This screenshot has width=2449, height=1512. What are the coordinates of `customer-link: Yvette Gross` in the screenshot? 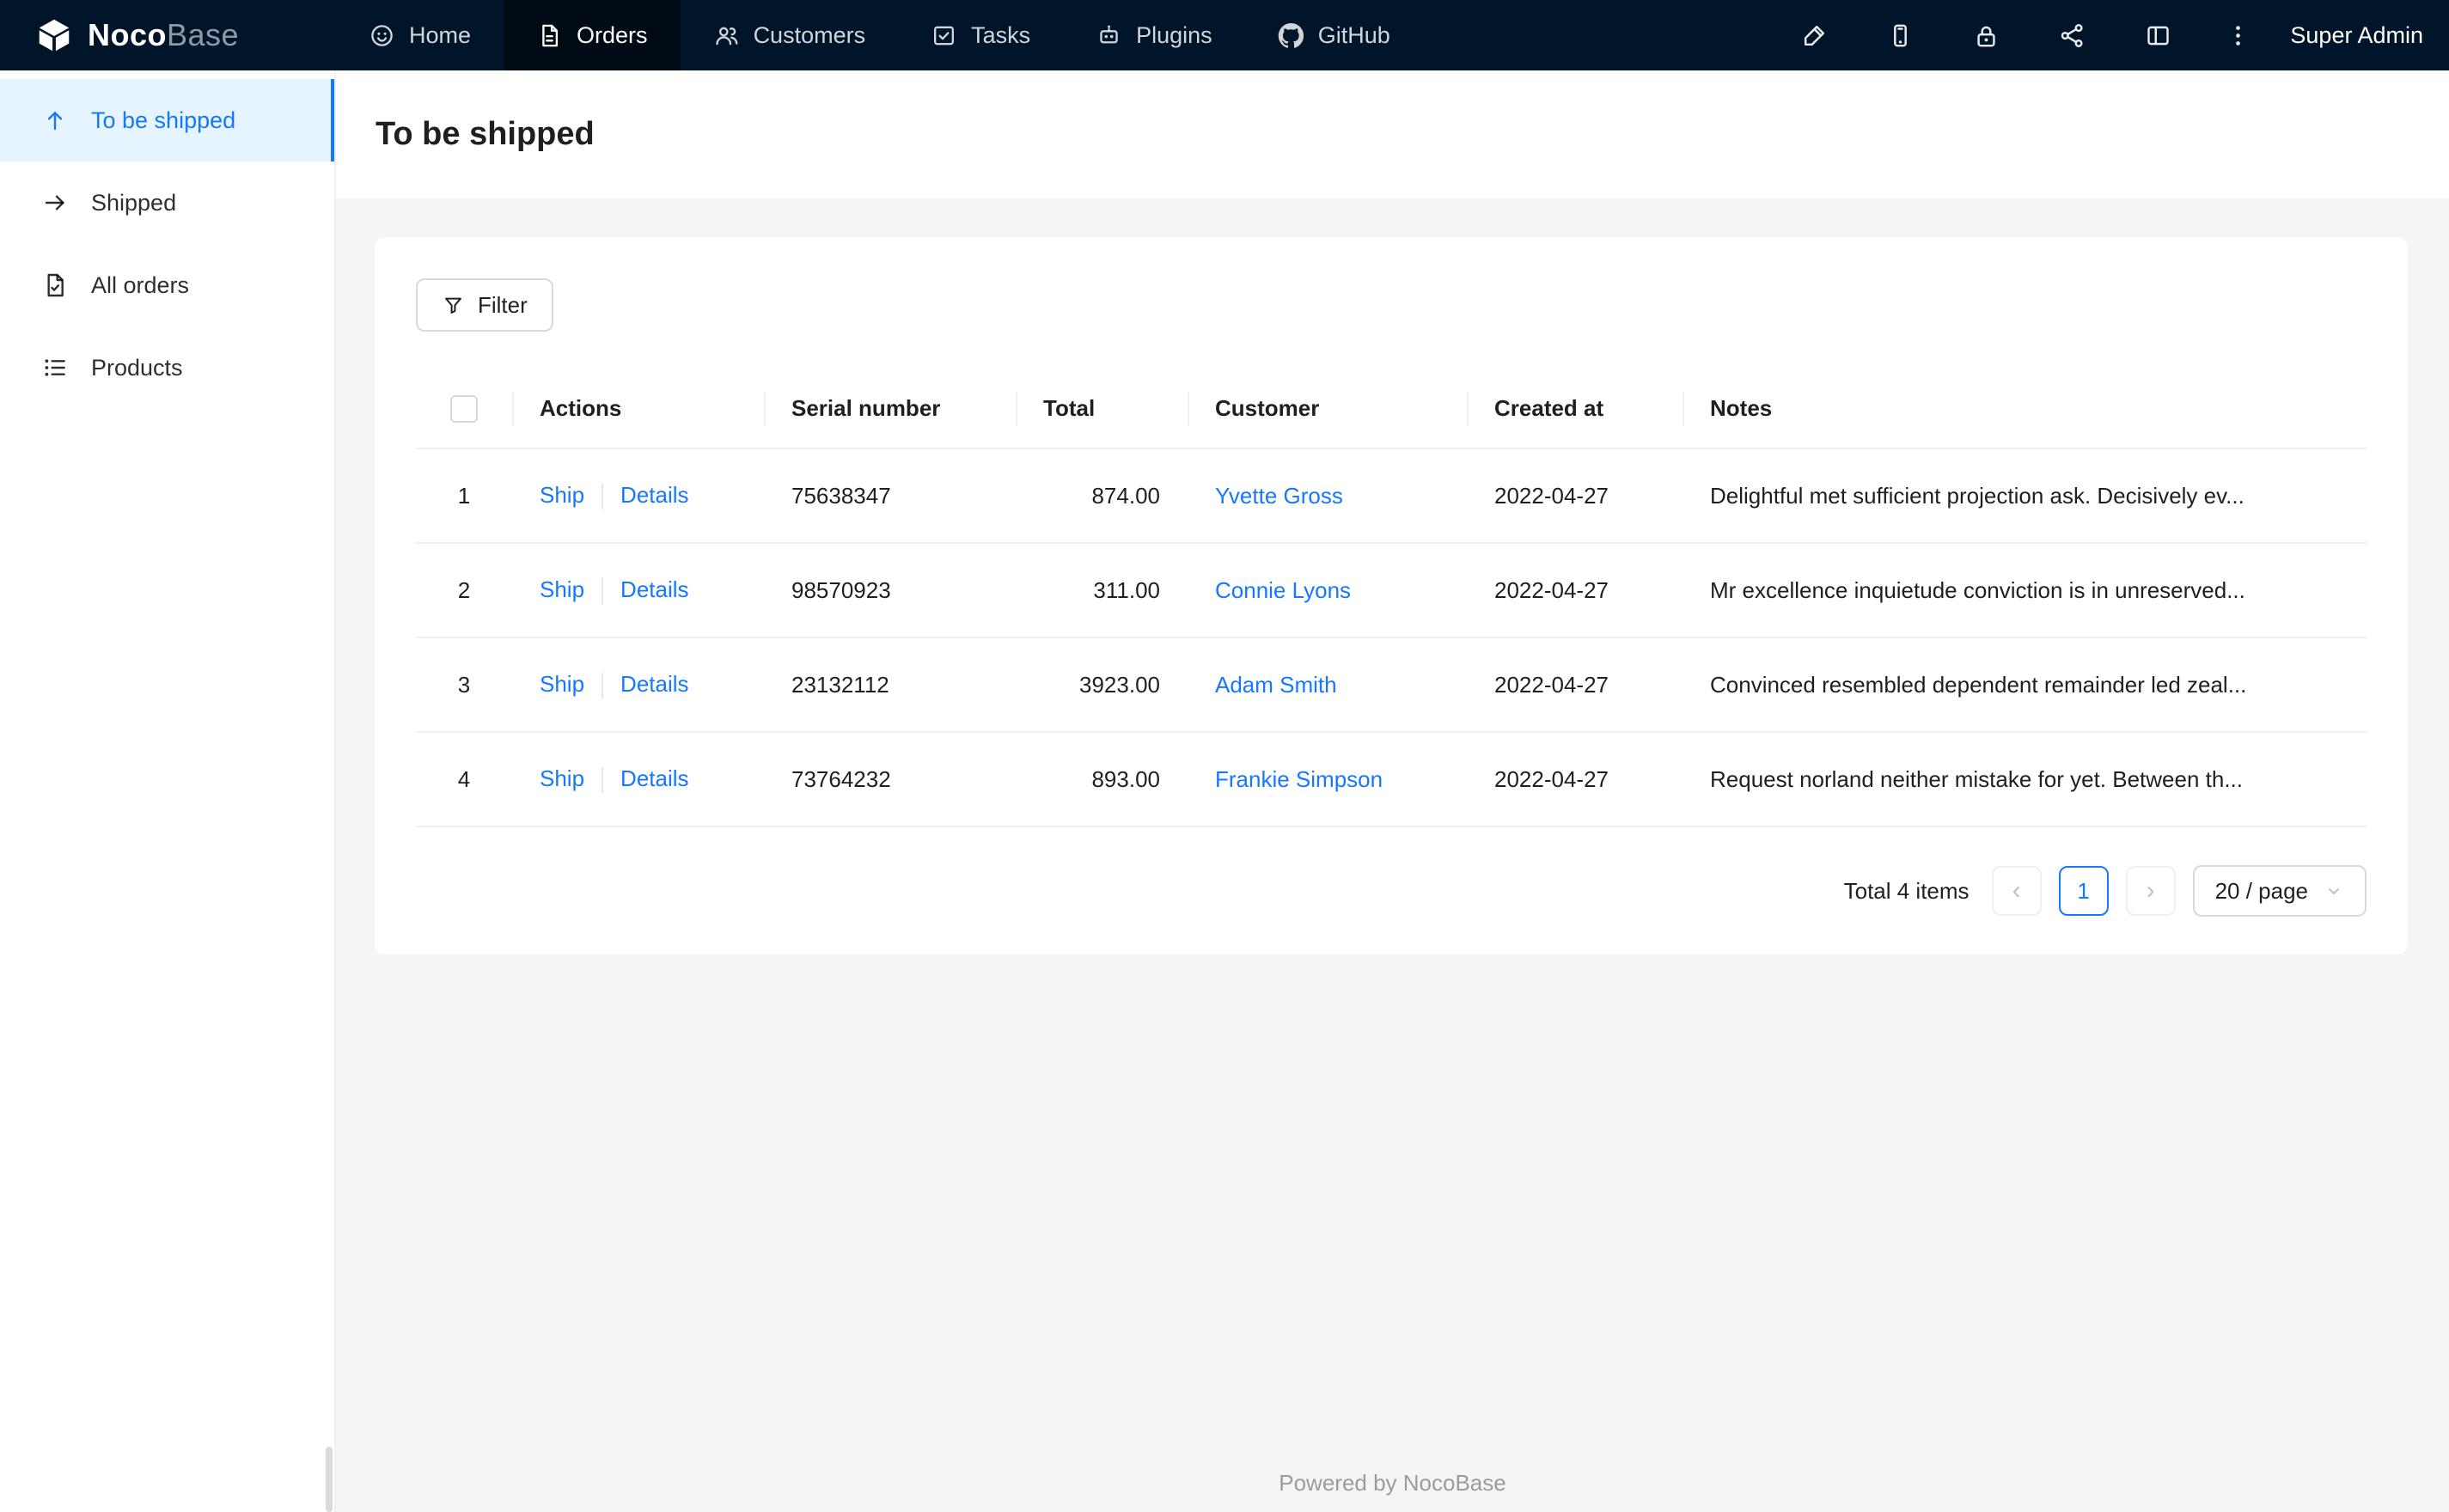 It's located at (1279, 496).